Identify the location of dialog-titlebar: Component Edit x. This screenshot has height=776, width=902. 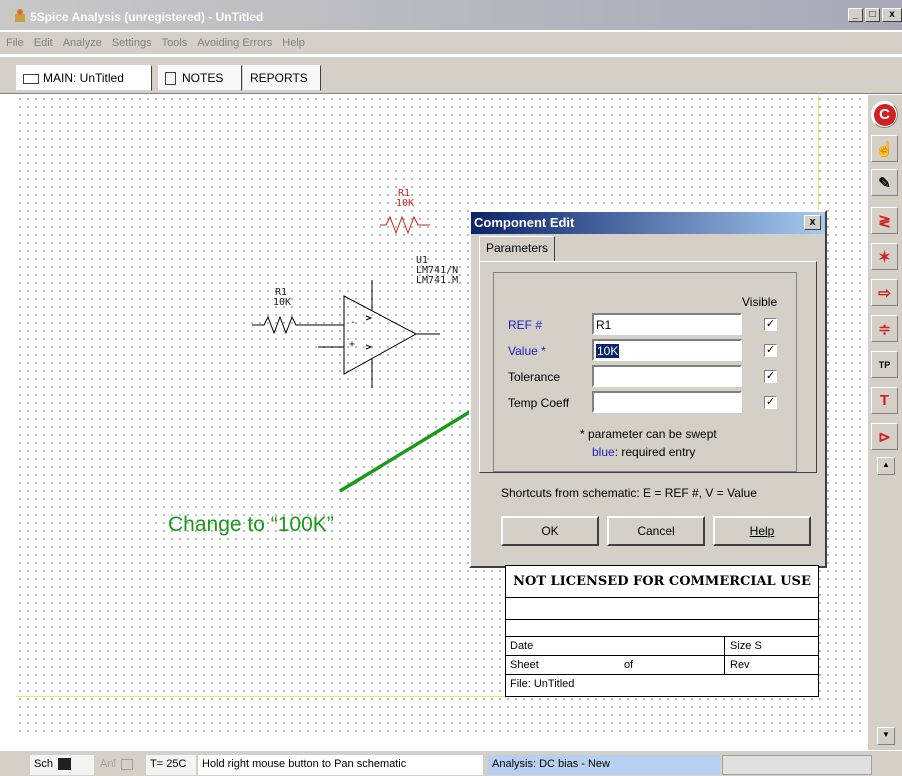
(648, 223).